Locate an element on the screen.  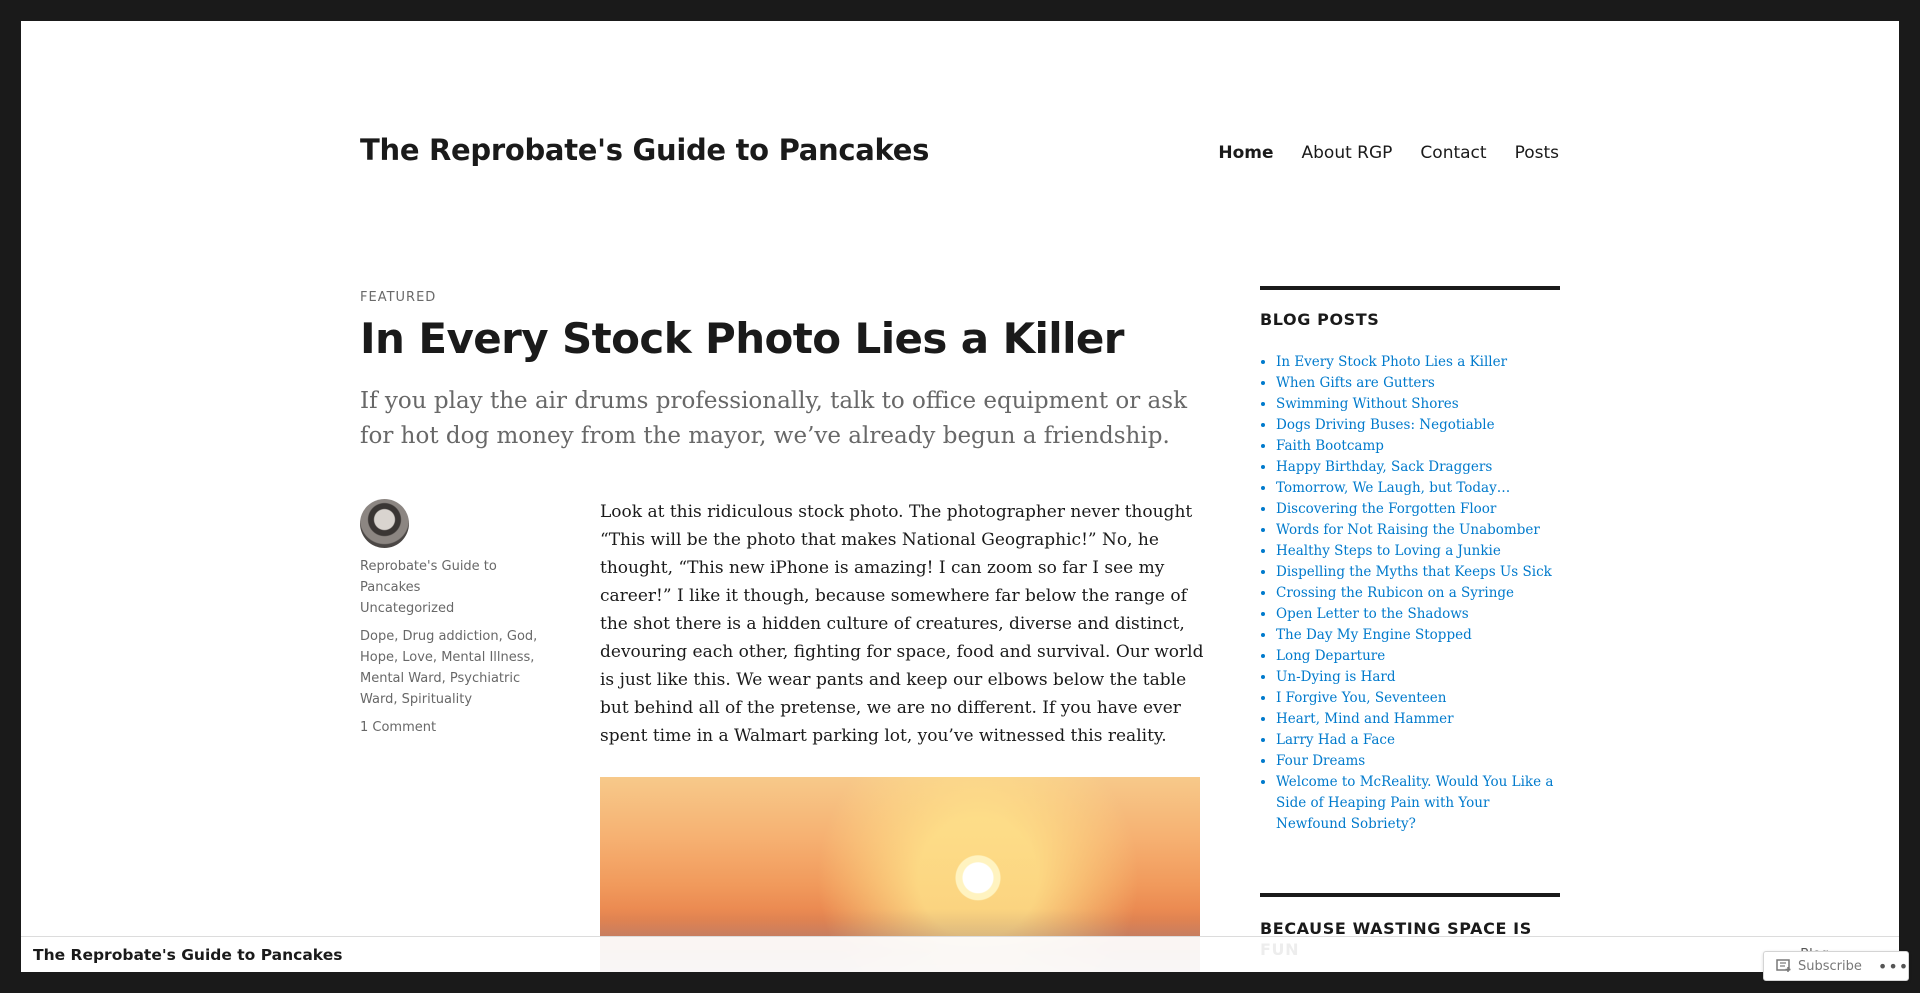
sidebar-post-item: Dogs Driving Buses: Negotiable is located at coordinates (1418, 425).